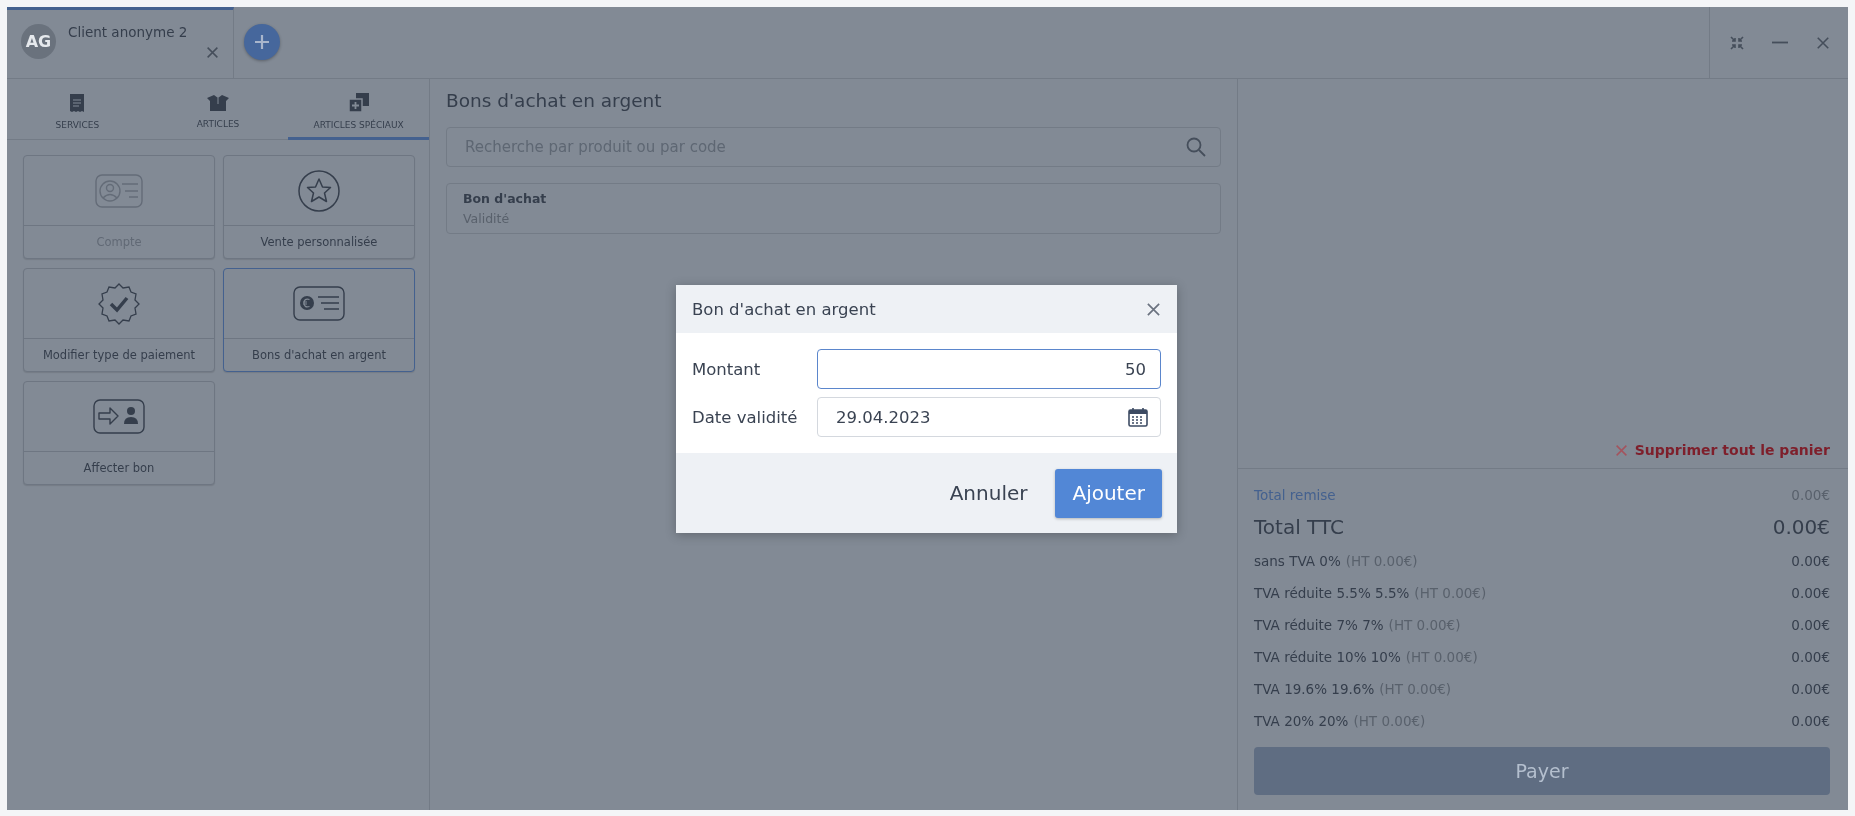 The height and width of the screenshot is (816, 1855). I want to click on category-tab: ARTICLES SPÉCIAUX, so click(358, 109).